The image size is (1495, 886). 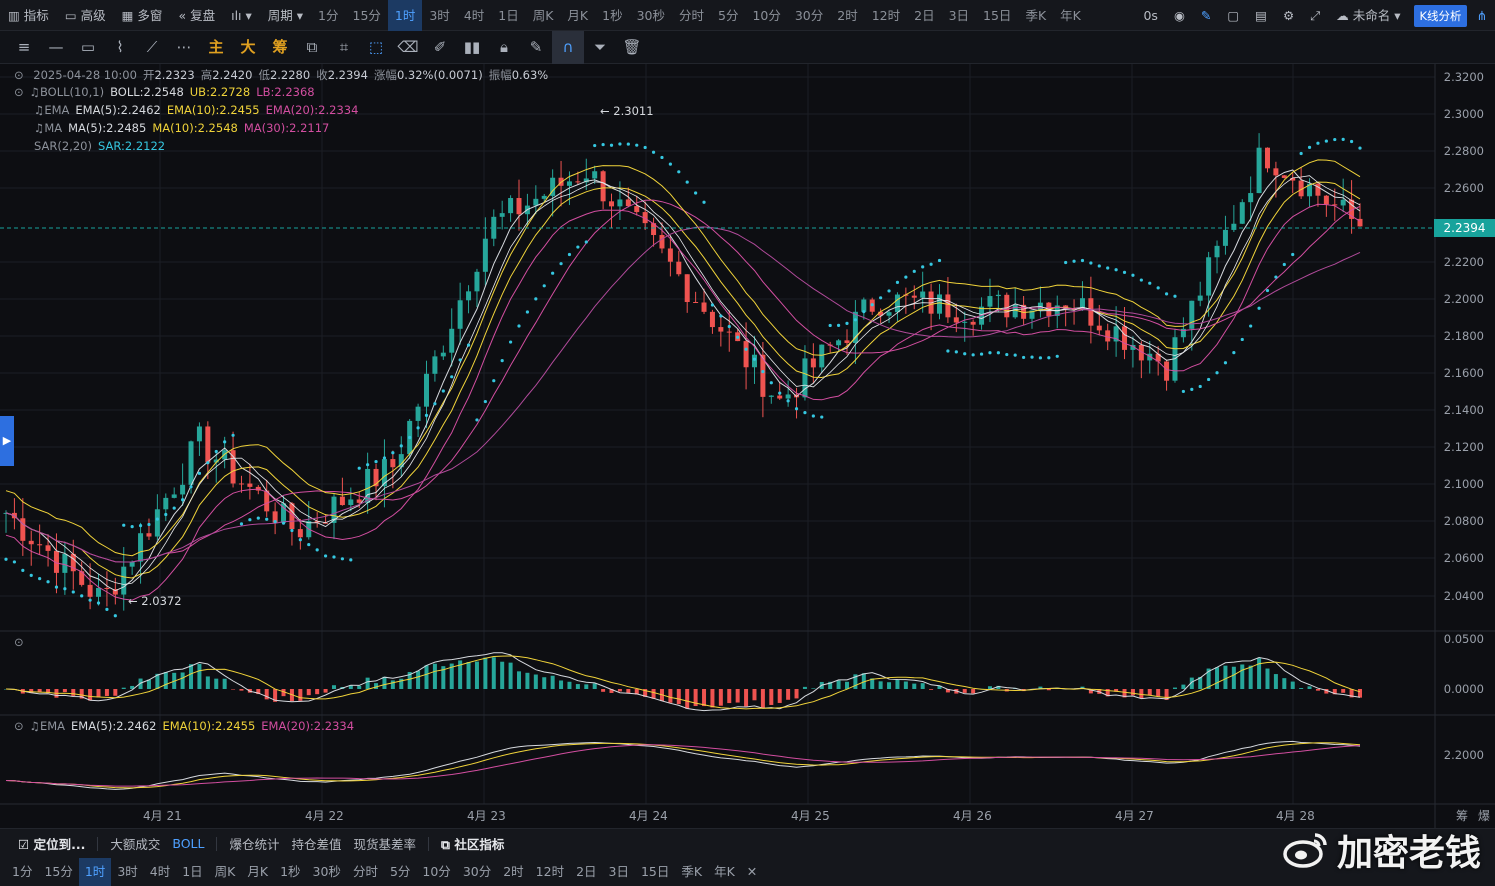 What do you see at coordinates (550, 872) in the screenshot?
I see `bottom-period-tab-15: 12时` at bounding box center [550, 872].